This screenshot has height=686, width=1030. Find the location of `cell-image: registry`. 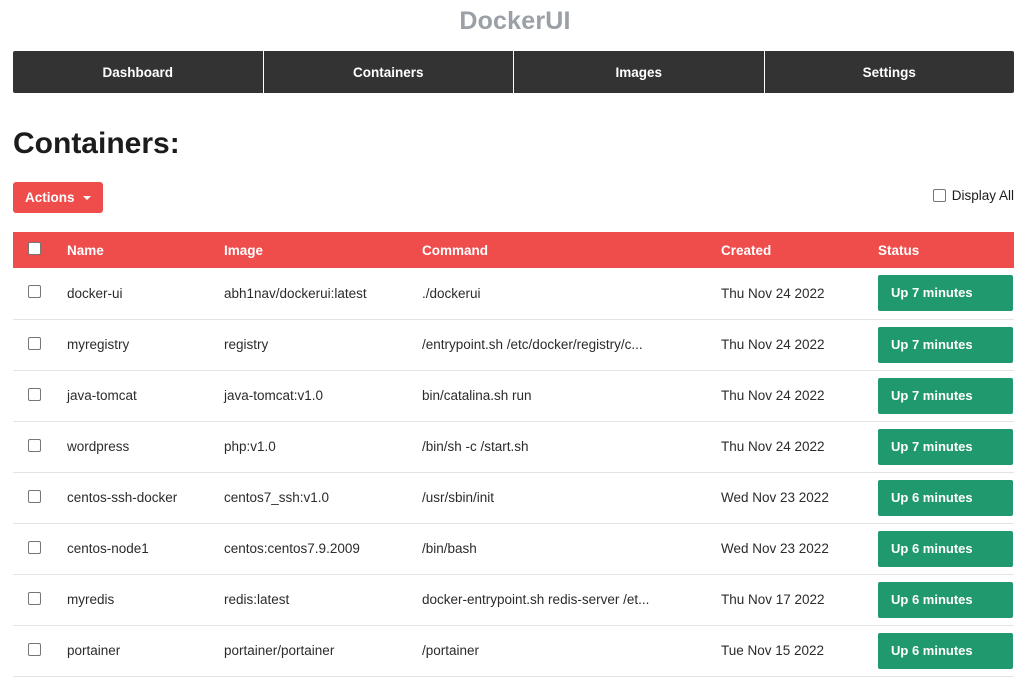

cell-image: registry is located at coordinates (323, 345).